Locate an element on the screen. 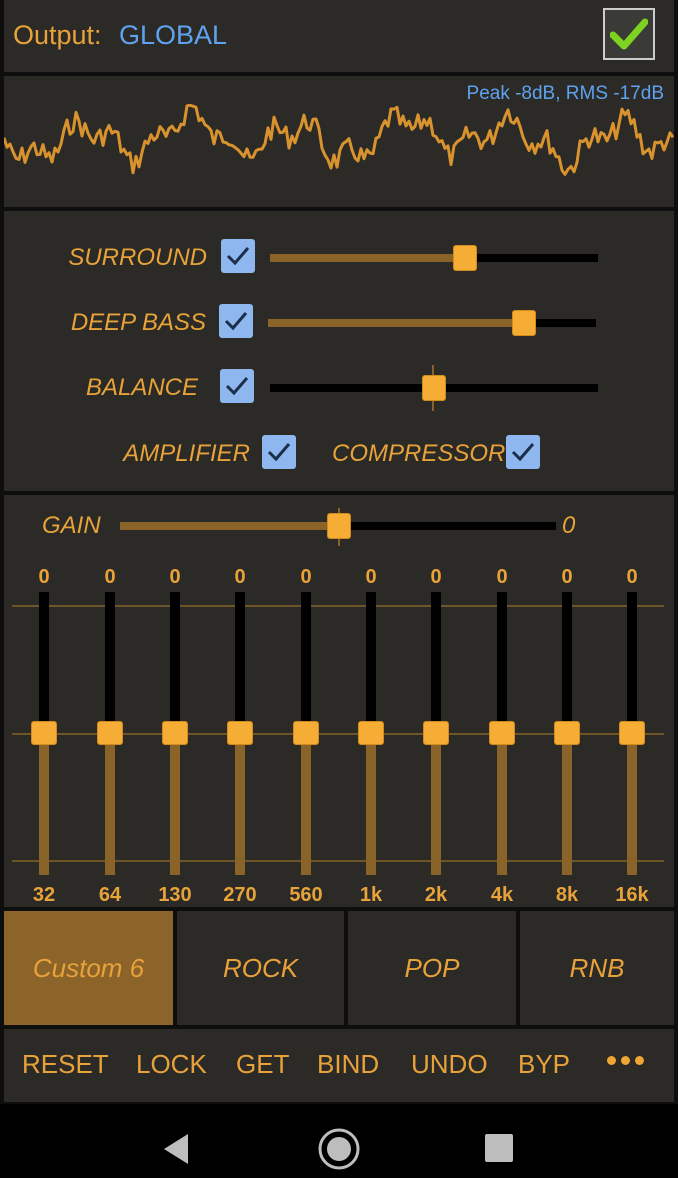  band-4k-label: 4k is located at coordinates (502, 895).